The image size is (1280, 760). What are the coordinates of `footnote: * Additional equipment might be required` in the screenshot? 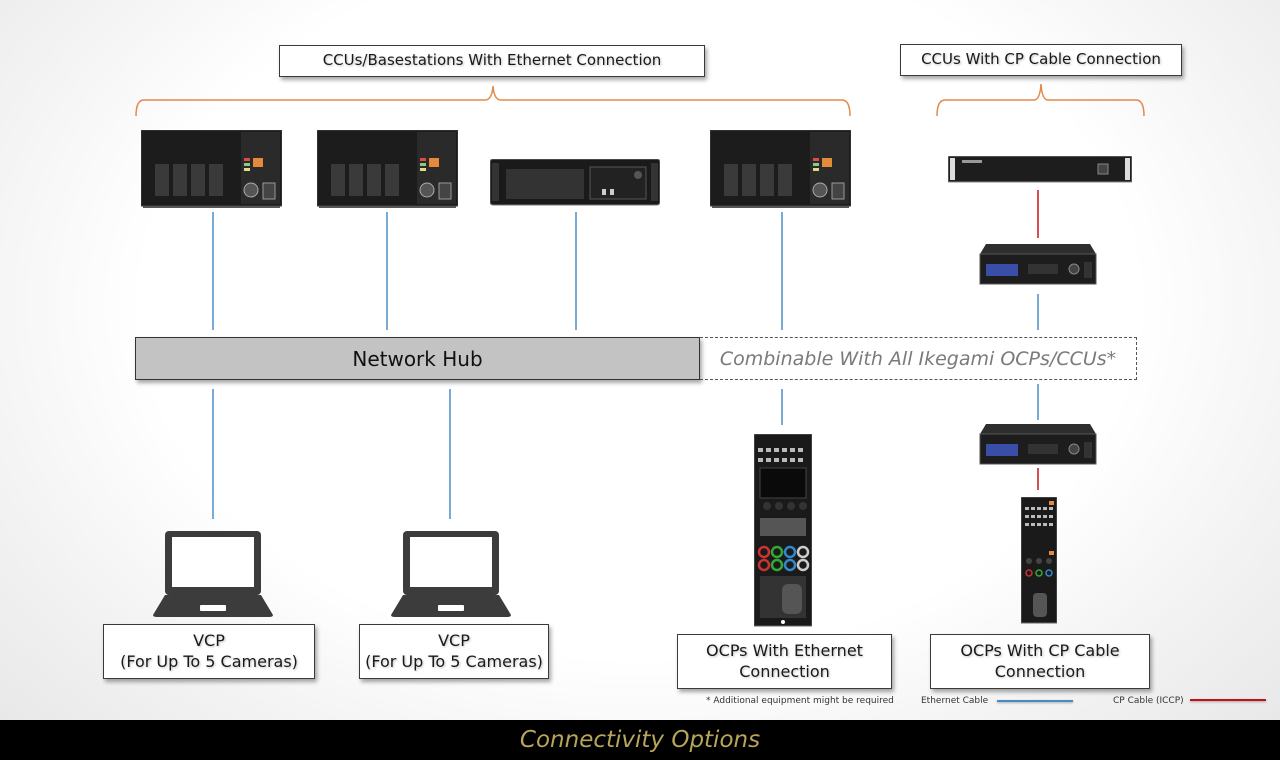 It's located at (800, 701).